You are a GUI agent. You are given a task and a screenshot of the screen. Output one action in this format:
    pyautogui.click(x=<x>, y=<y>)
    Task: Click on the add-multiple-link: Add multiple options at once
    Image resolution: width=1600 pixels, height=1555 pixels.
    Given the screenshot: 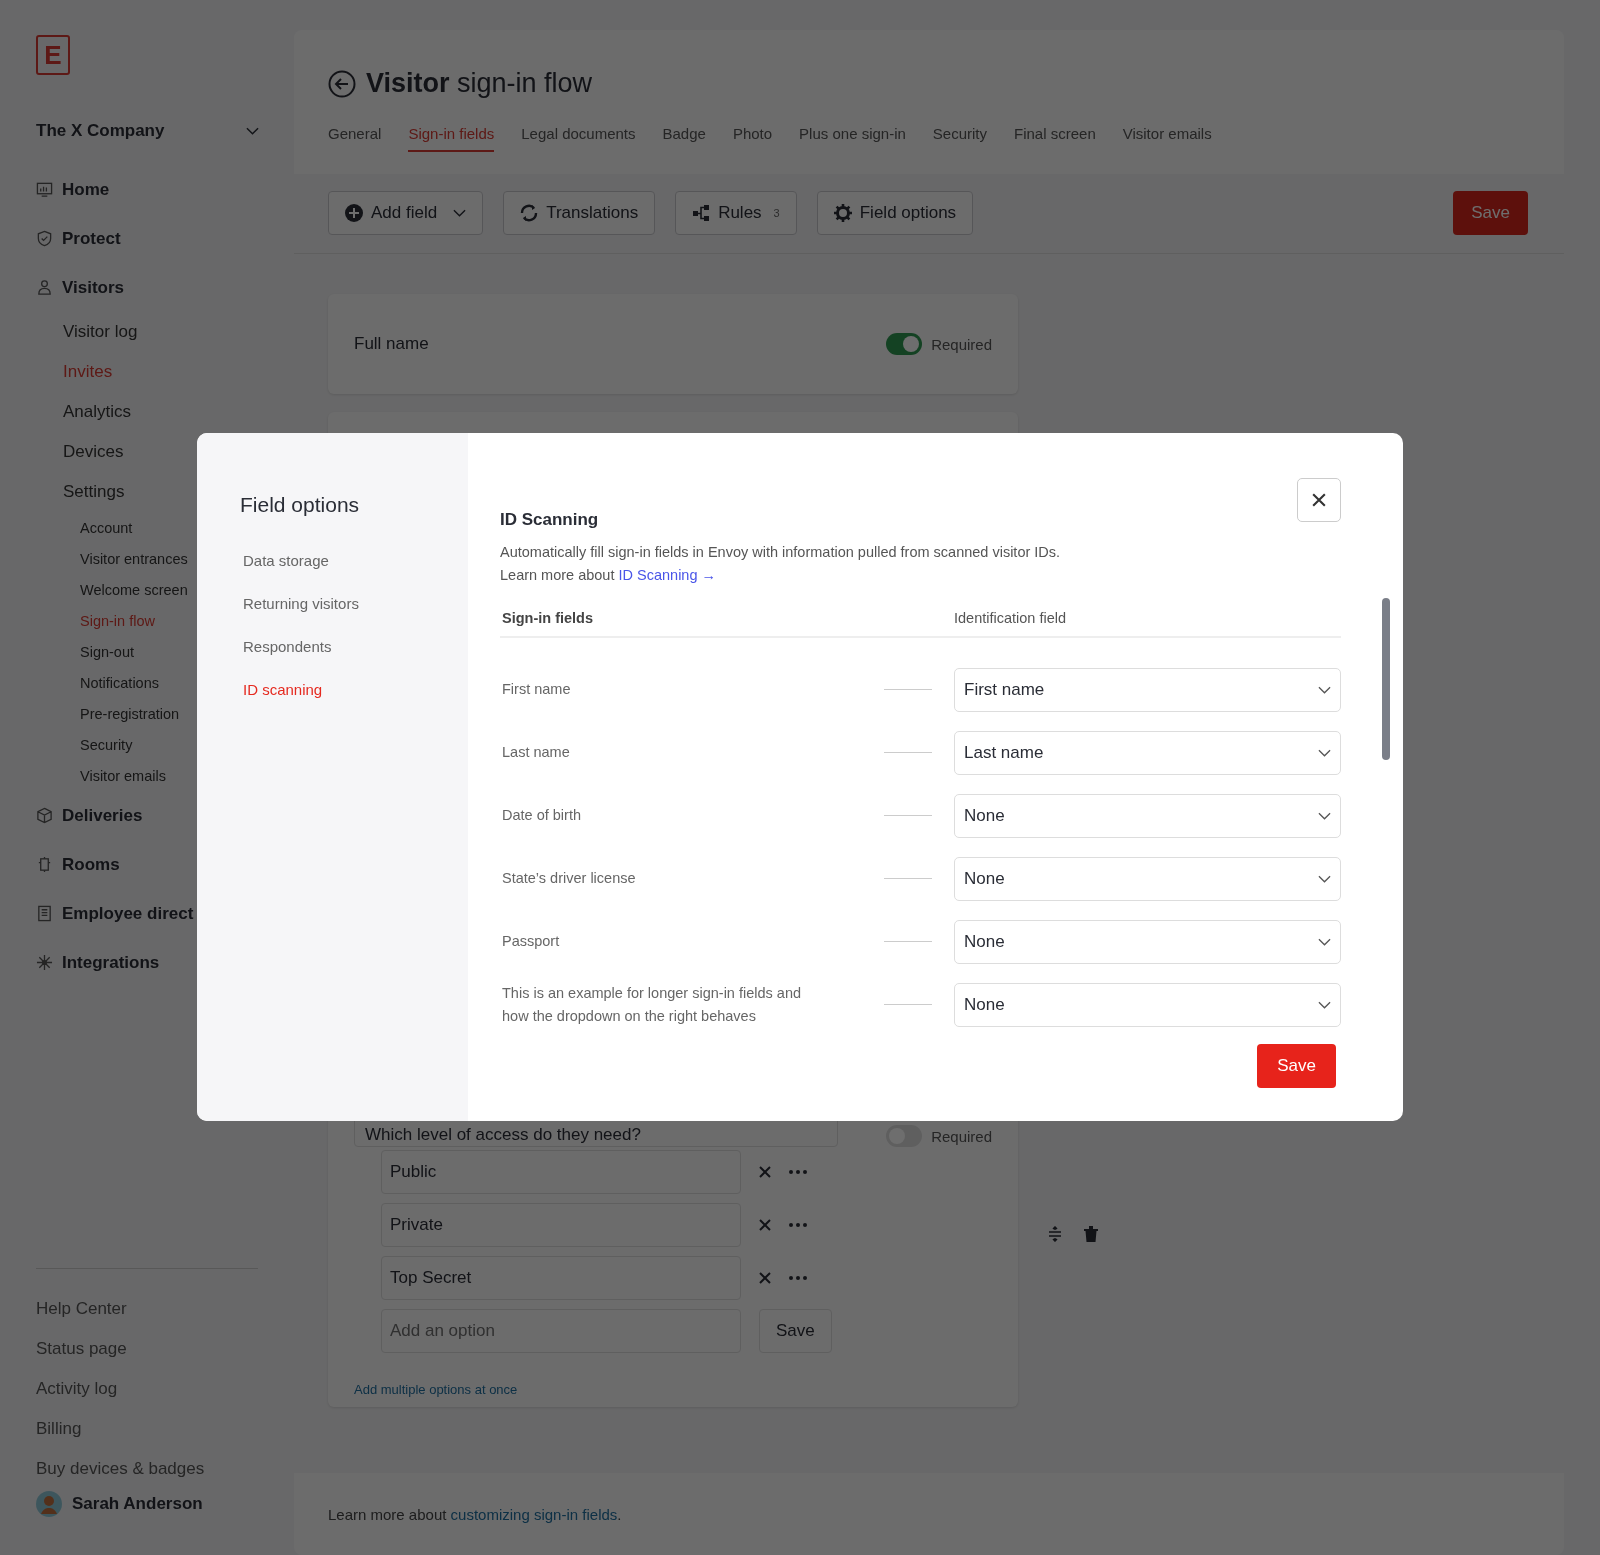 What is the action you would take?
    pyautogui.click(x=673, y=1389)
    